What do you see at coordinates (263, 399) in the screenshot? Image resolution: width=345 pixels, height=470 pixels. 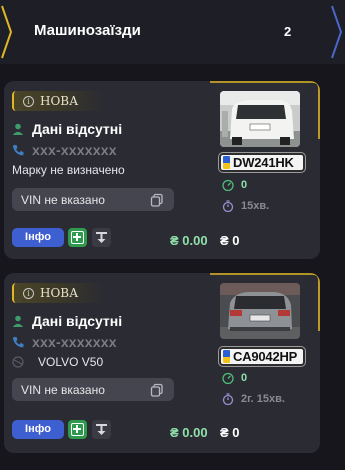 I see `duration-value: 2г. 15хв.` at bounding box center [263, 399].